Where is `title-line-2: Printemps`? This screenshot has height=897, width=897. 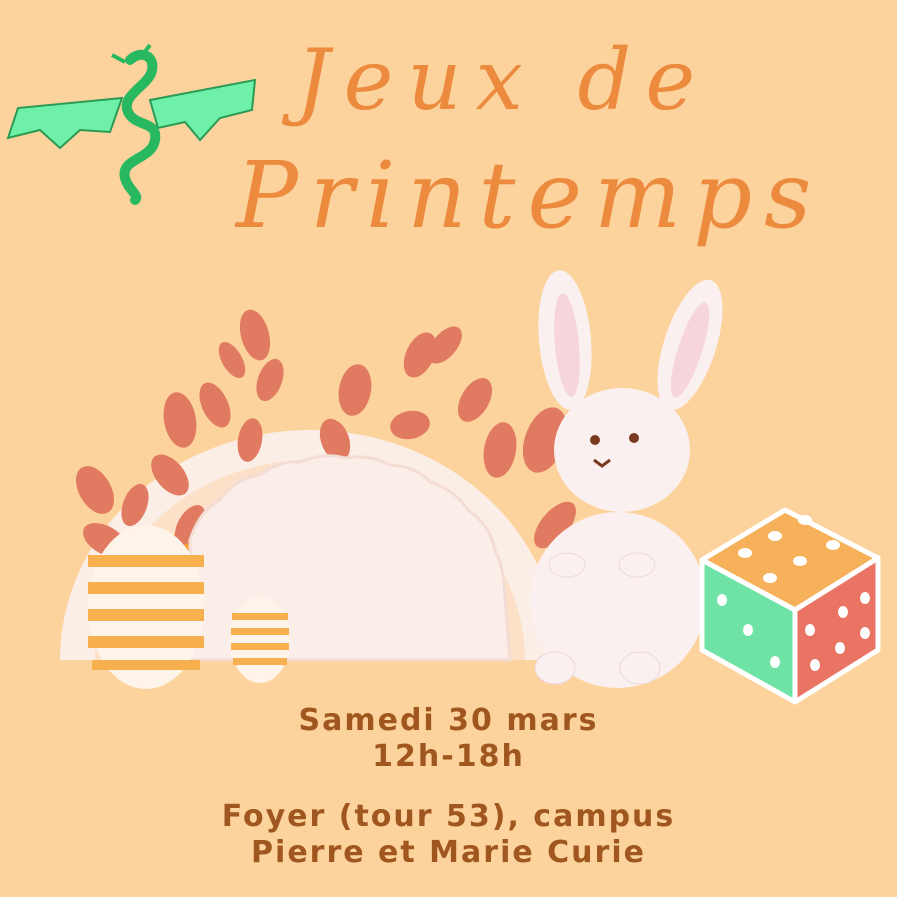 title-line-2: Printemps is located at coordinates (530, 195).